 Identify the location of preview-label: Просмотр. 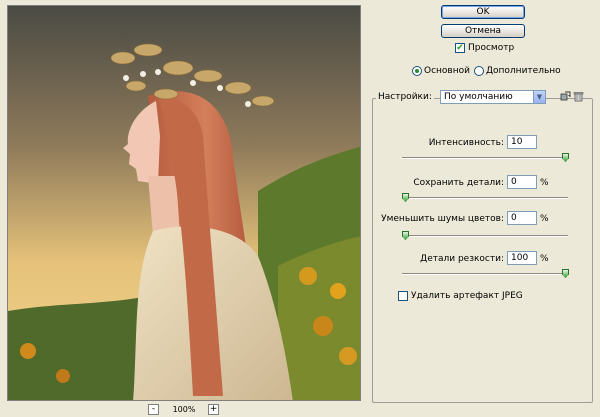
(491, 48).